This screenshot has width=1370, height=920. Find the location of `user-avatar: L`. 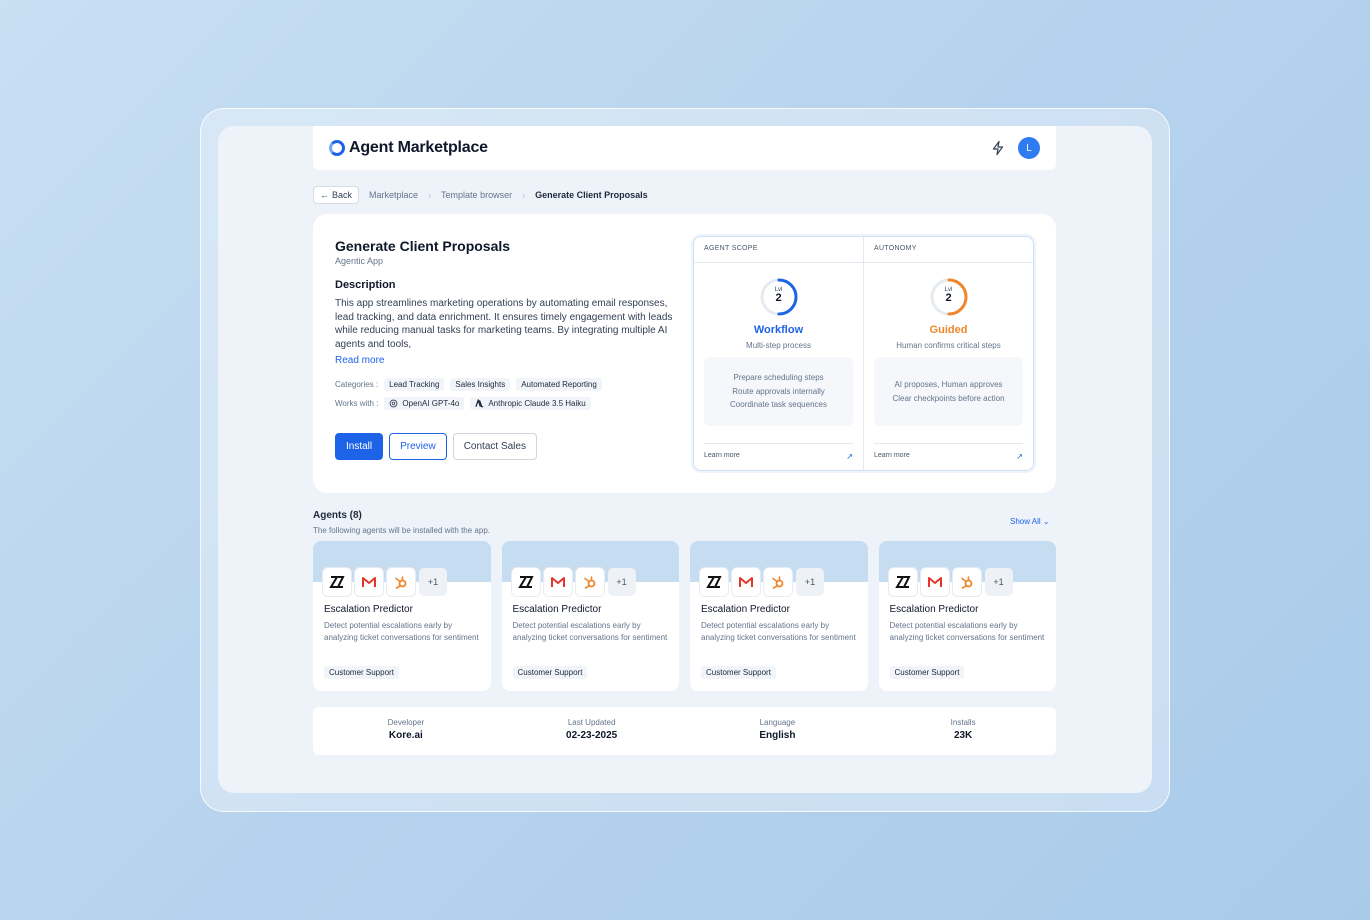

user-avatar: L is located at coordinates (1029, 148).